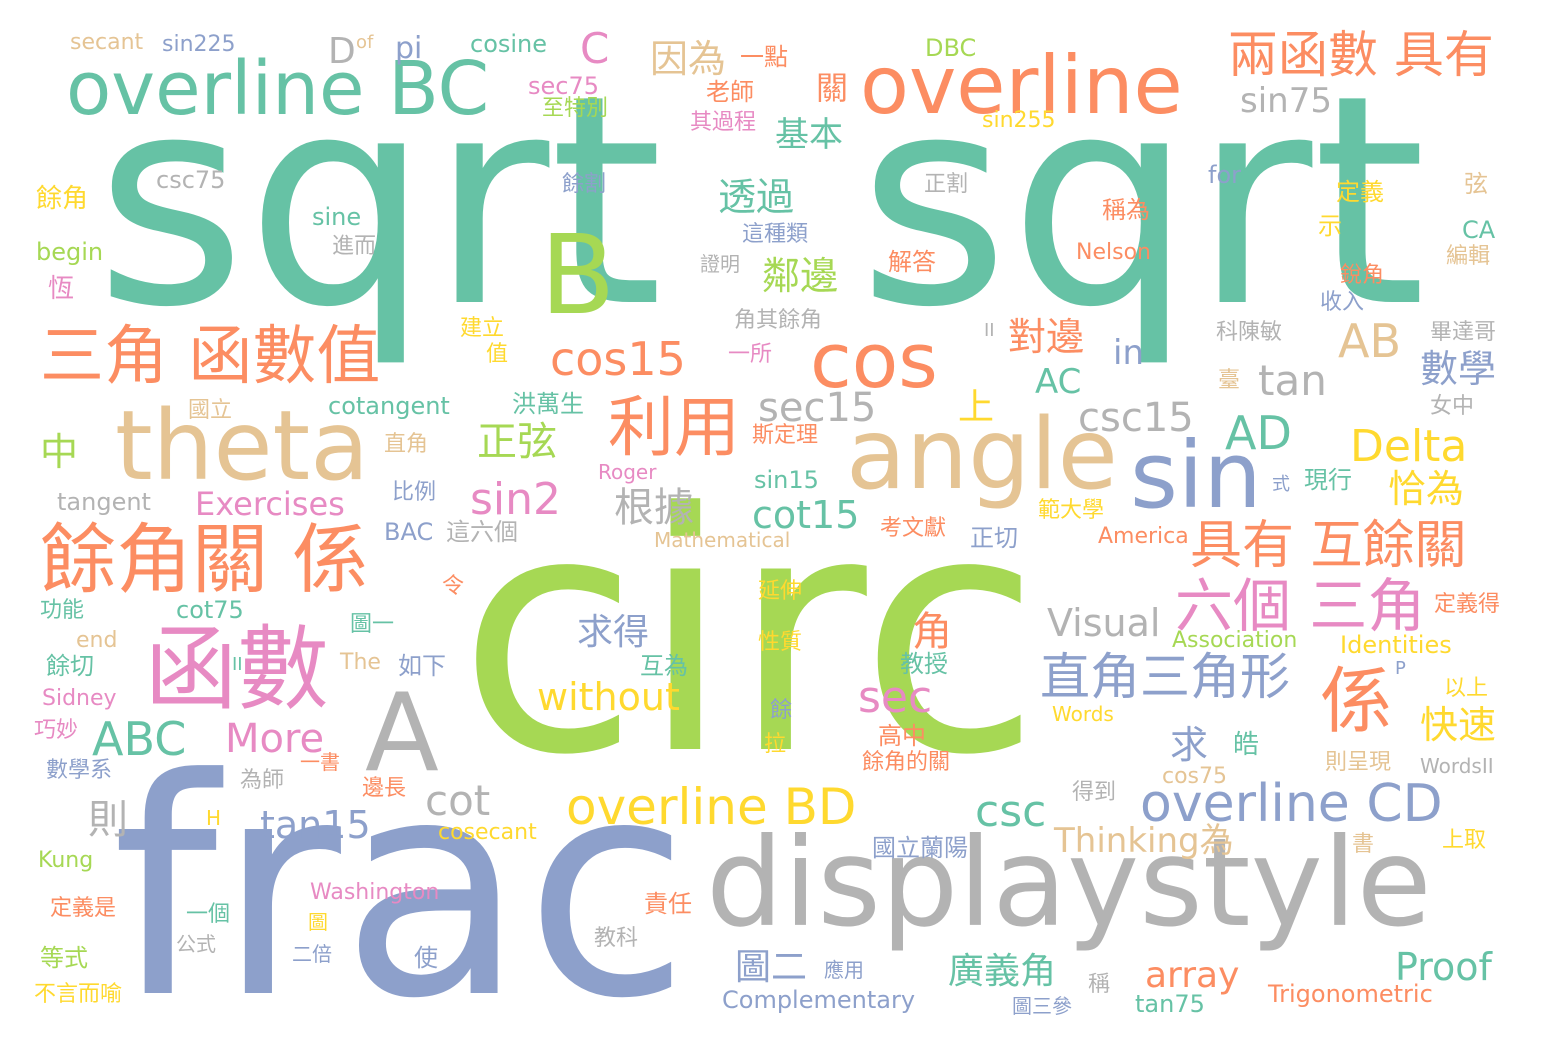 This screenshot has width=1548, height=1052. What do you see at coordinates (278, 89) in the screenshot?
I see `word-overline-bc: overline BC` at bounding box center [278, 89].